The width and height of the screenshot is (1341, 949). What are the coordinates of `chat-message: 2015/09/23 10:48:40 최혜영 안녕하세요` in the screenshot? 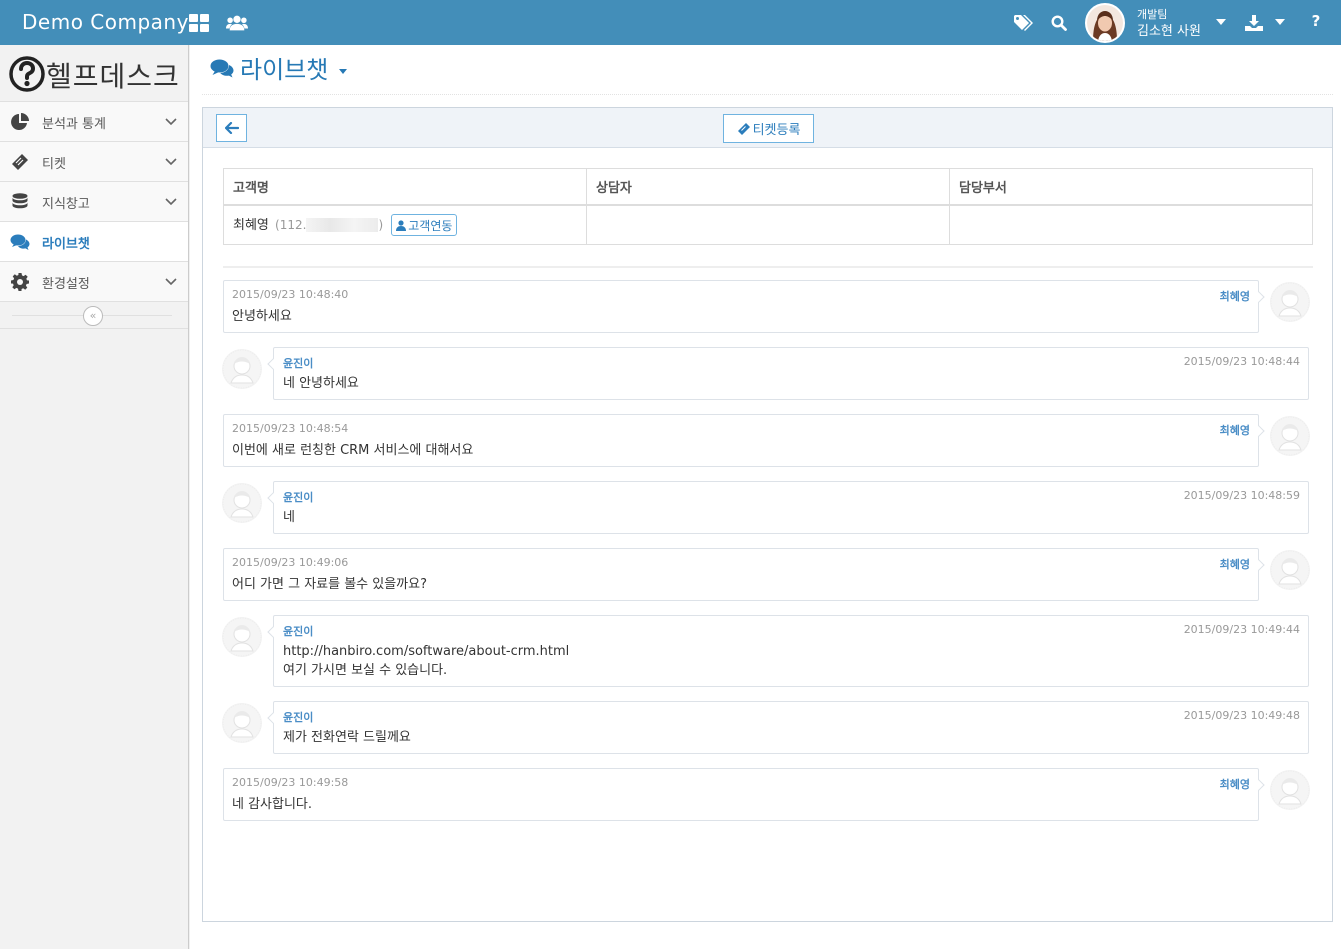 It's located at (744, 306).